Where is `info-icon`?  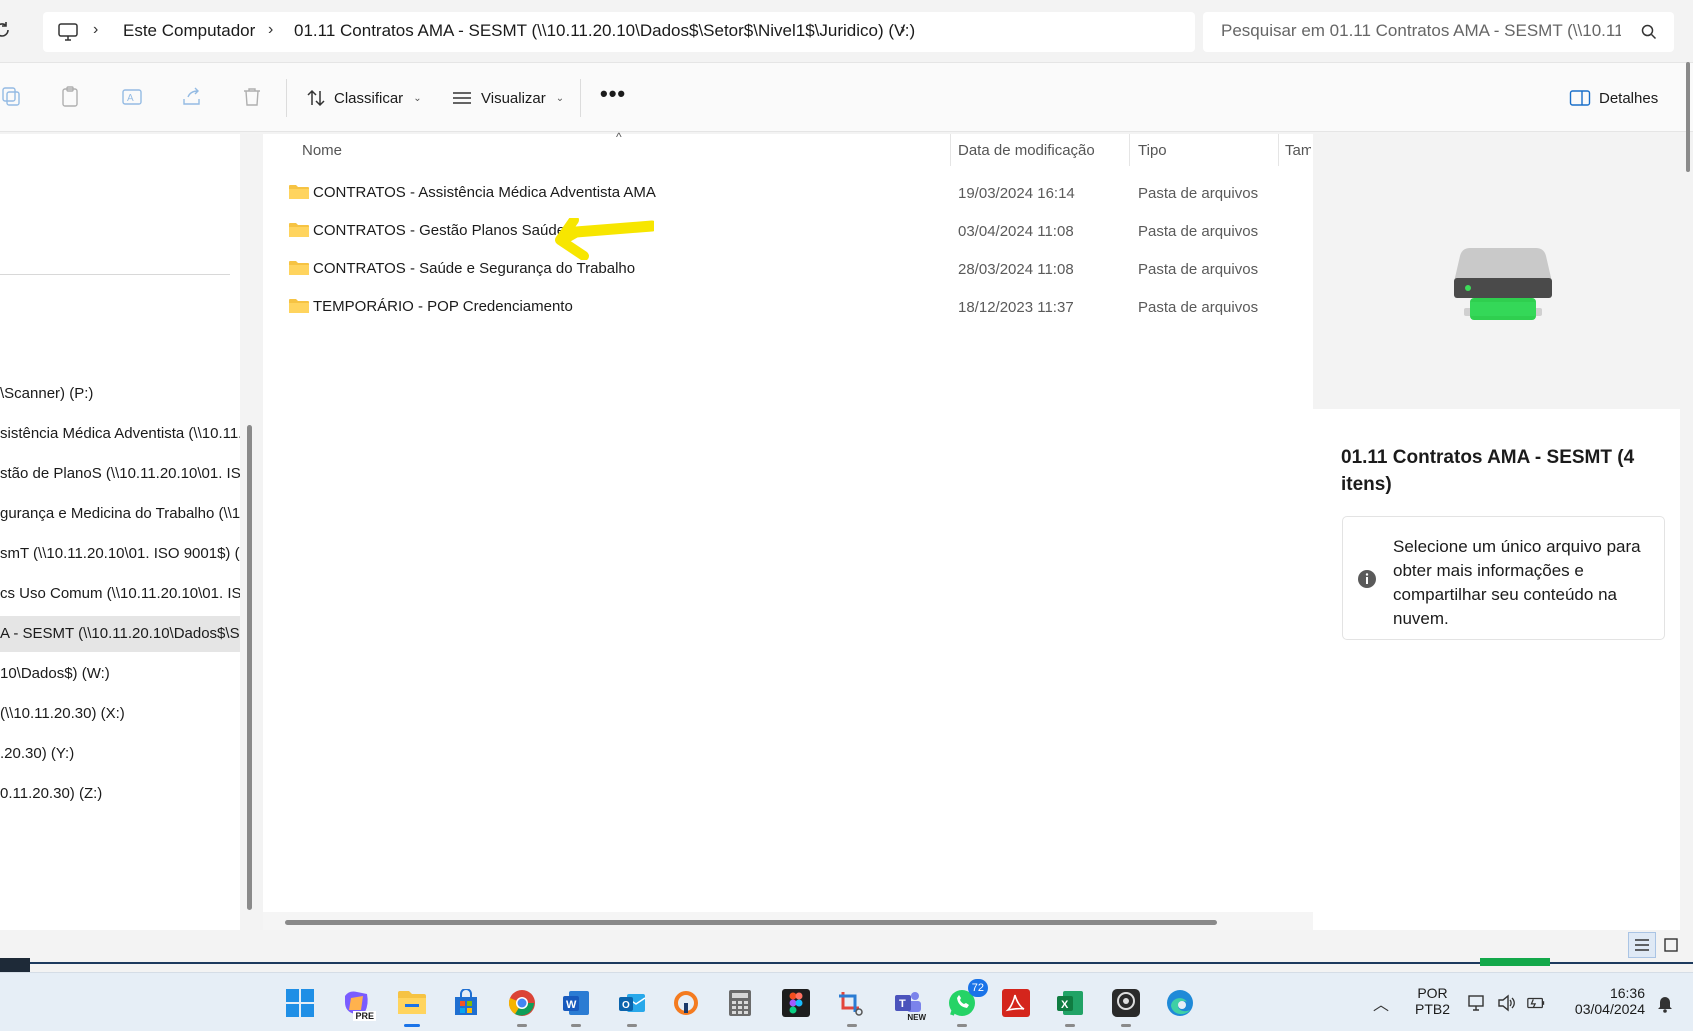 info-icon is located at coordinates (1367, 579).